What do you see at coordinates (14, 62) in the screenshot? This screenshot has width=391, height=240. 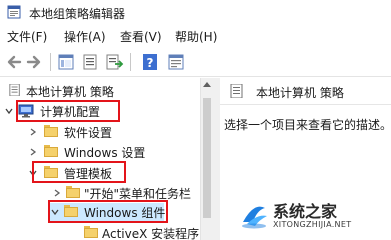 I see `back-icon` at bounding box center [14, 62].